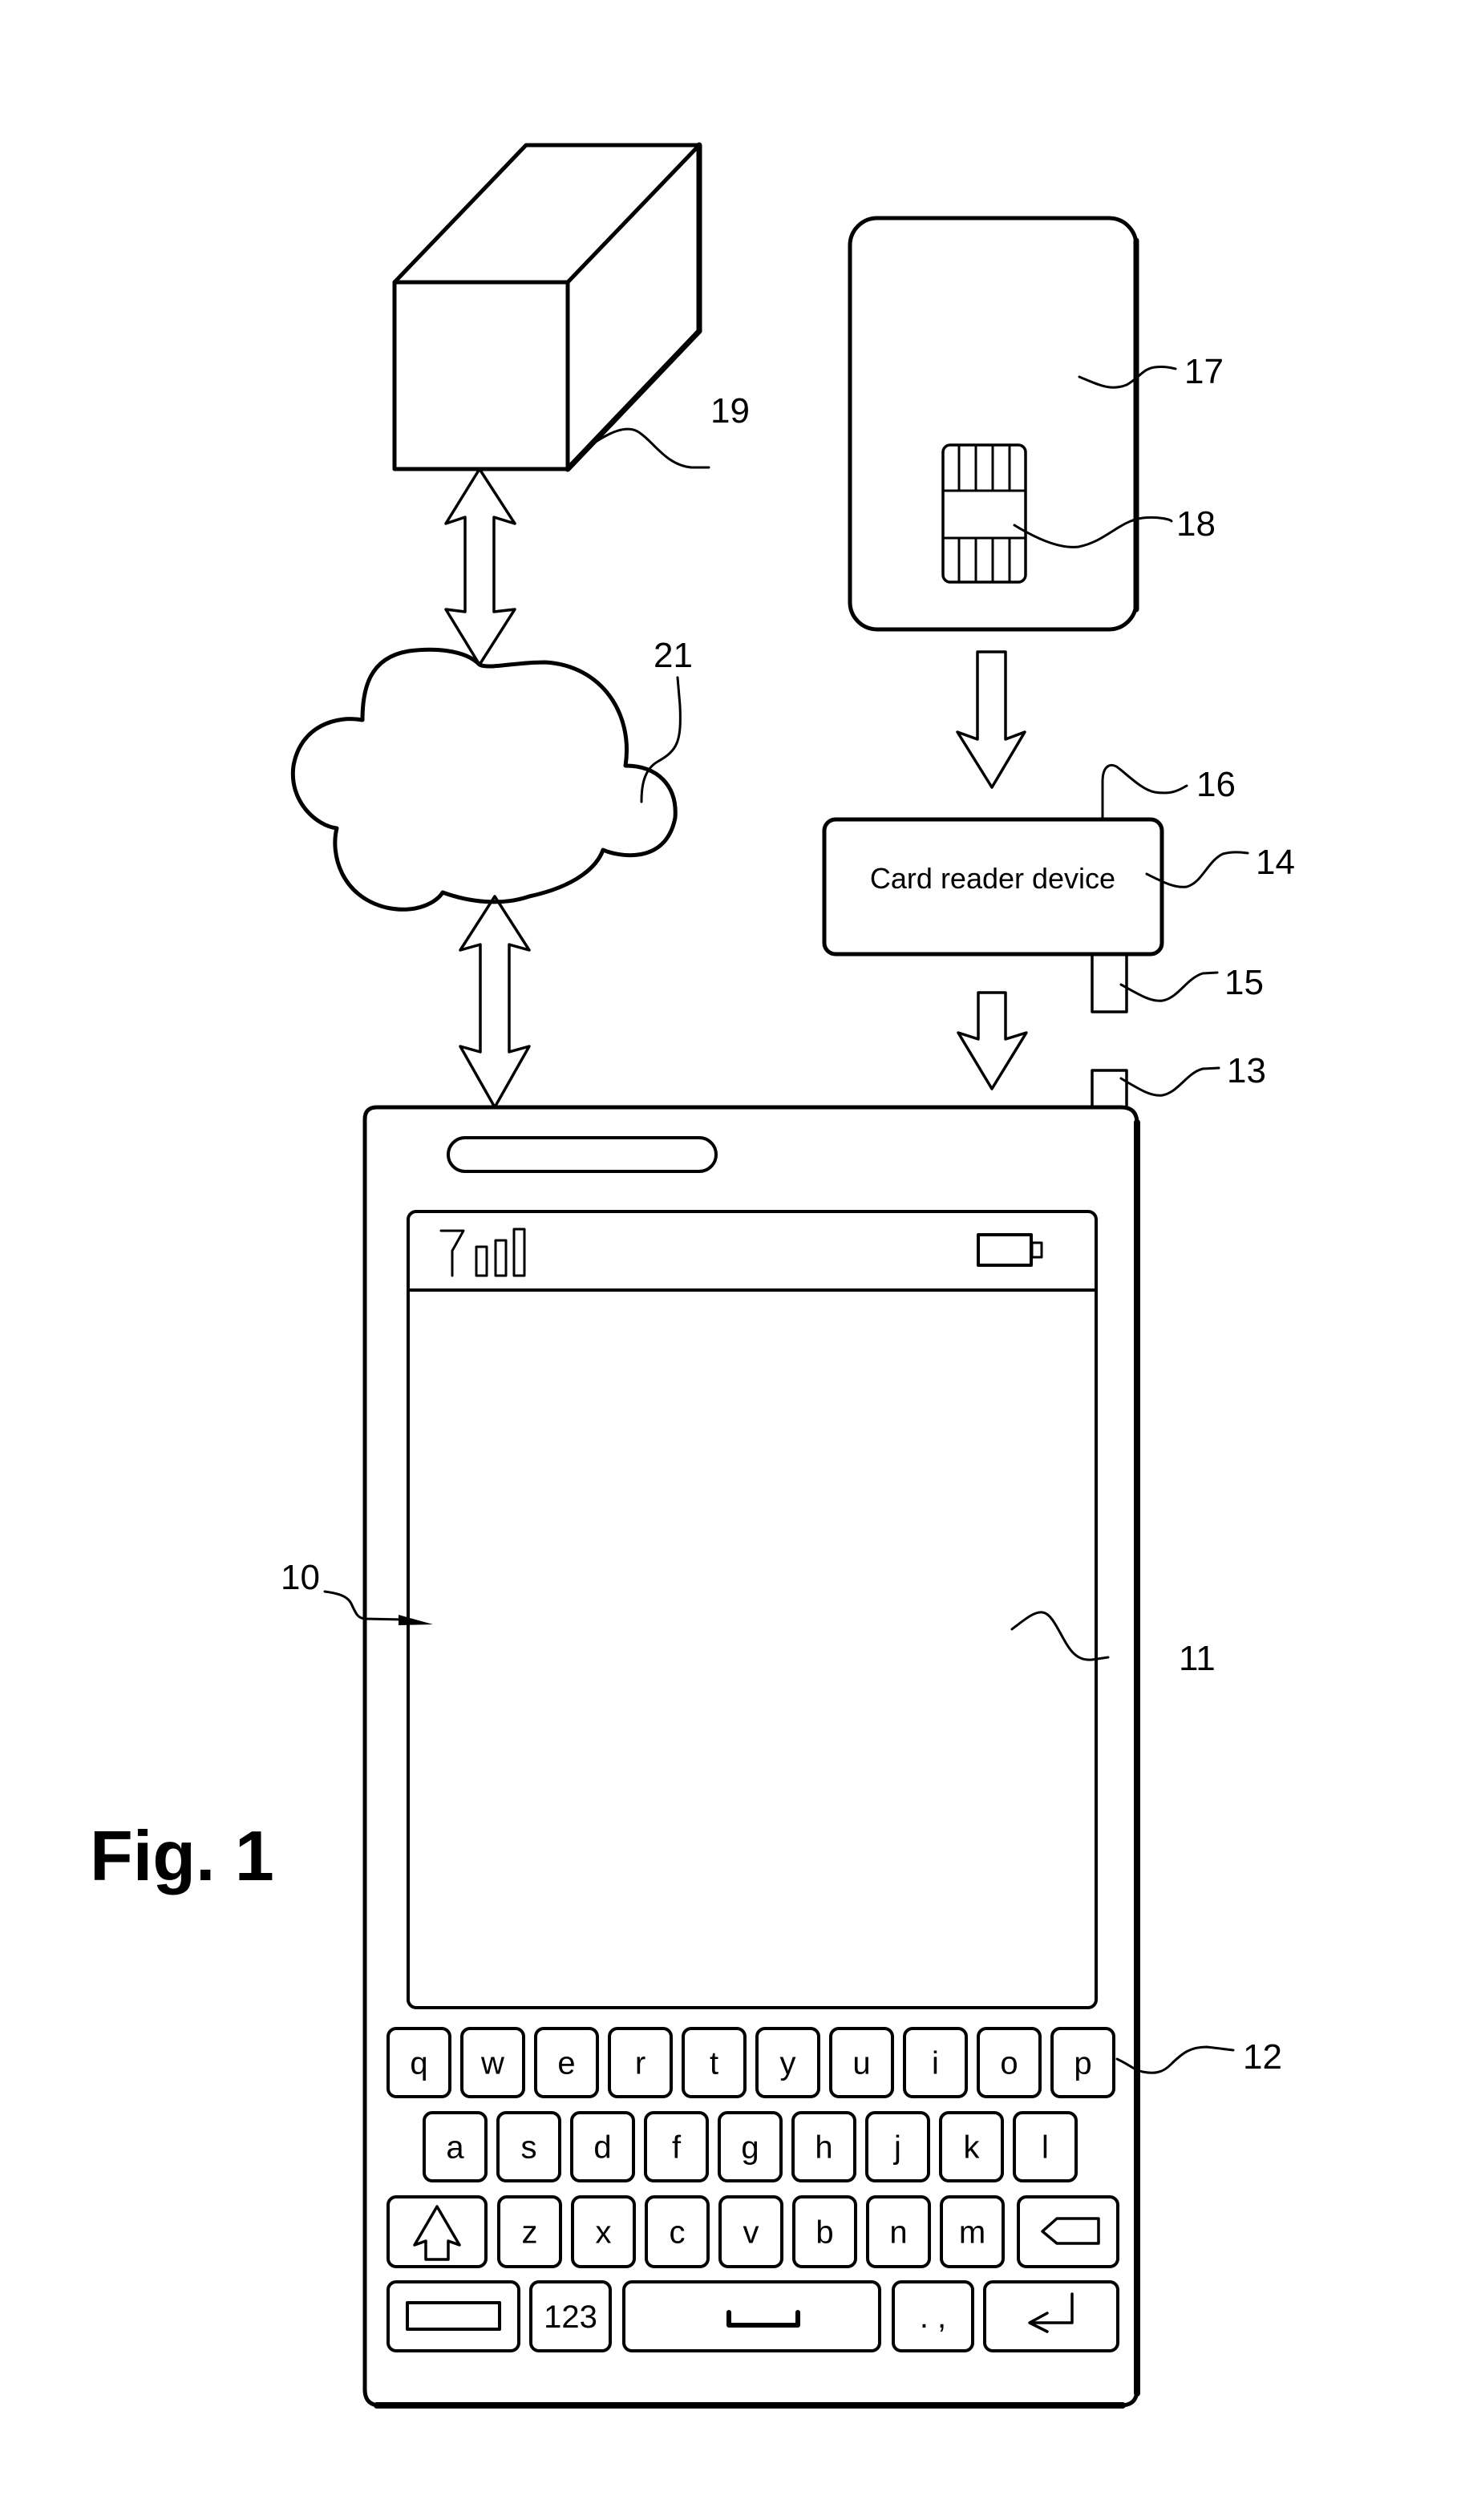  I want to click on ref-label-21: 21, so click(673, 655).